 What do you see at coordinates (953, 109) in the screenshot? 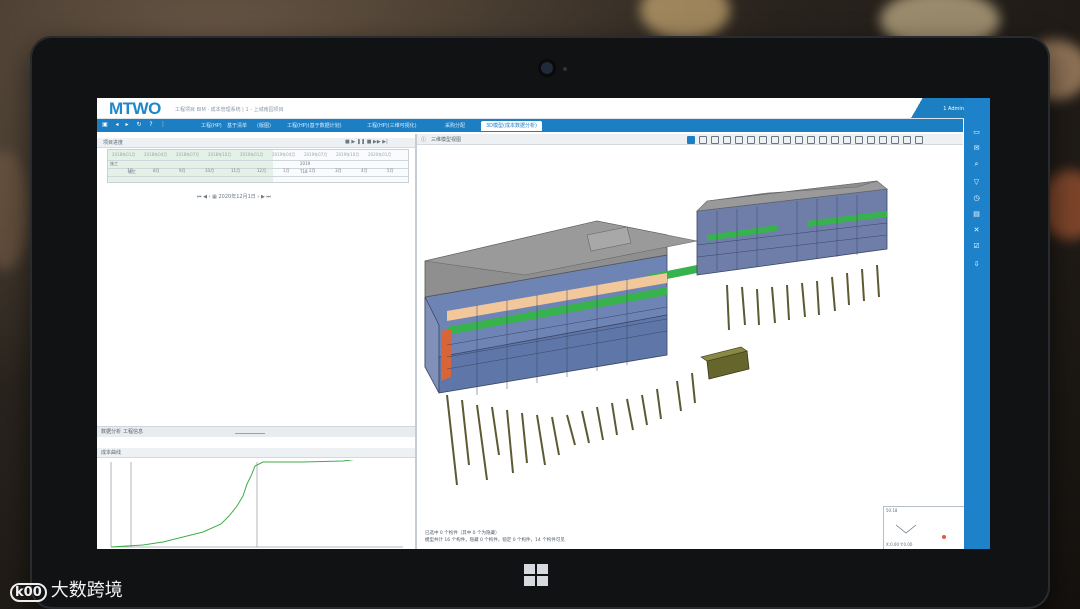
I see `user-name: 1 Admin` at bounding box center [953, 109].